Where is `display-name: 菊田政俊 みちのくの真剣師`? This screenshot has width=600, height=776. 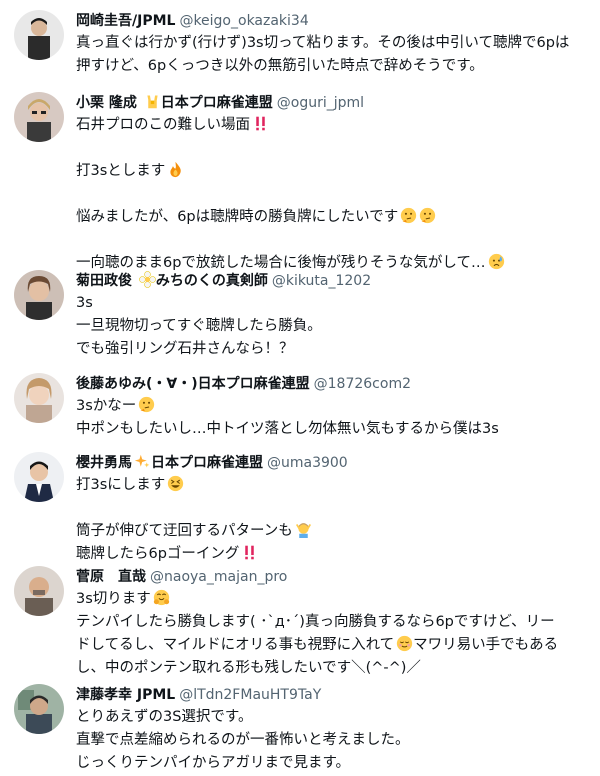
display-name: 菊田政俊 みちのくの真剣師 is located at coordinates (172, 280).